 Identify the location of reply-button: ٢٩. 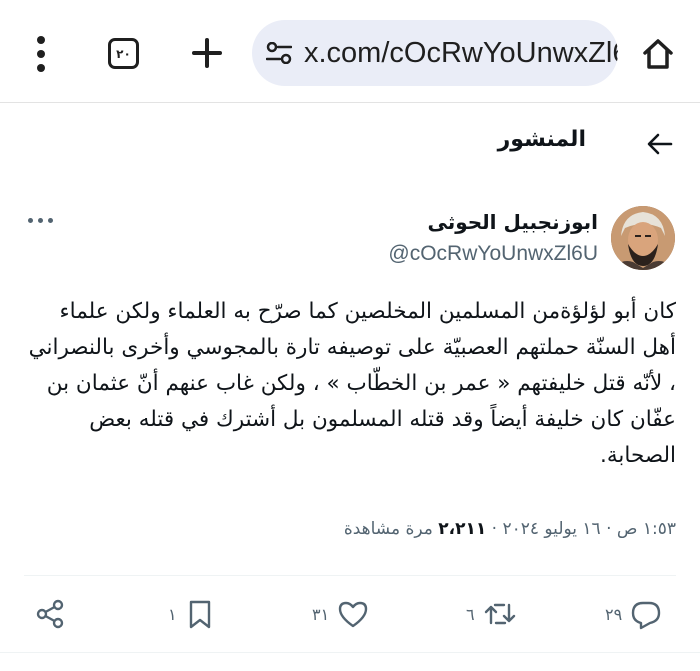
(633, 614).